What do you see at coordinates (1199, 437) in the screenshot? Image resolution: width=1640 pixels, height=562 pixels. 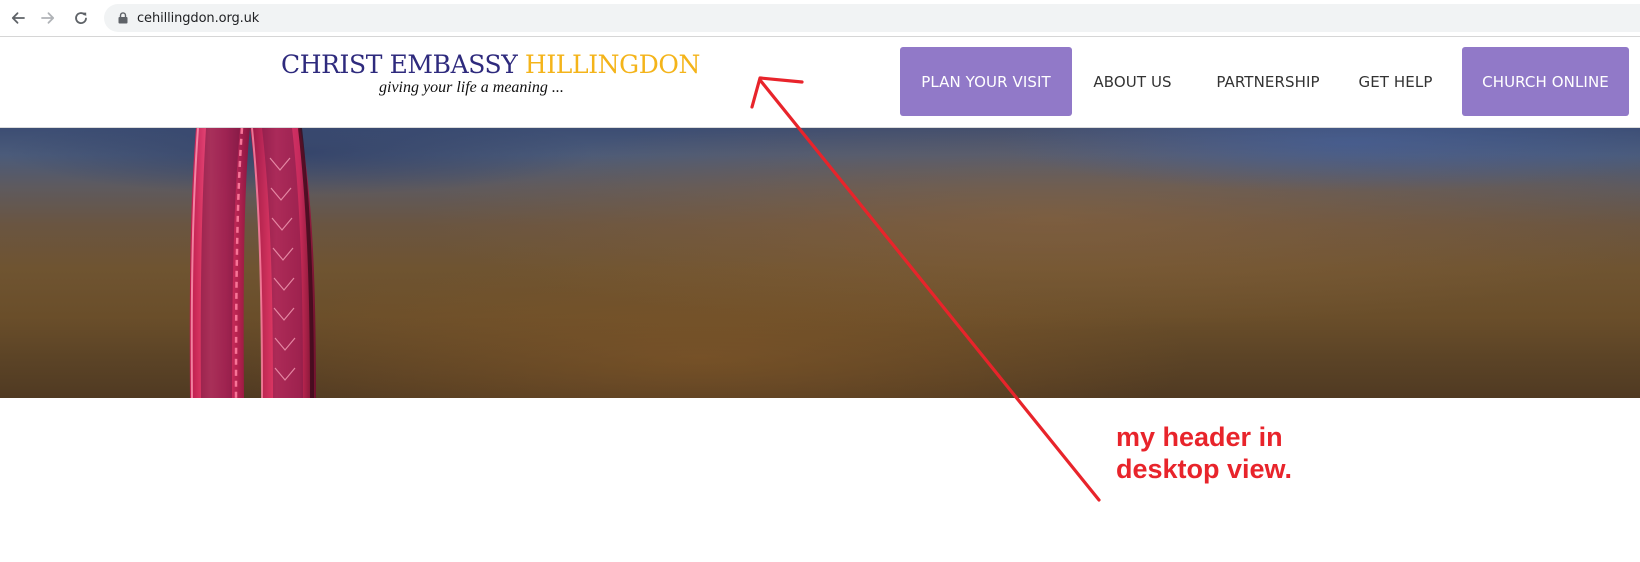 I see `annotation-line-1: my header in` at bounding box center [1199, 437].